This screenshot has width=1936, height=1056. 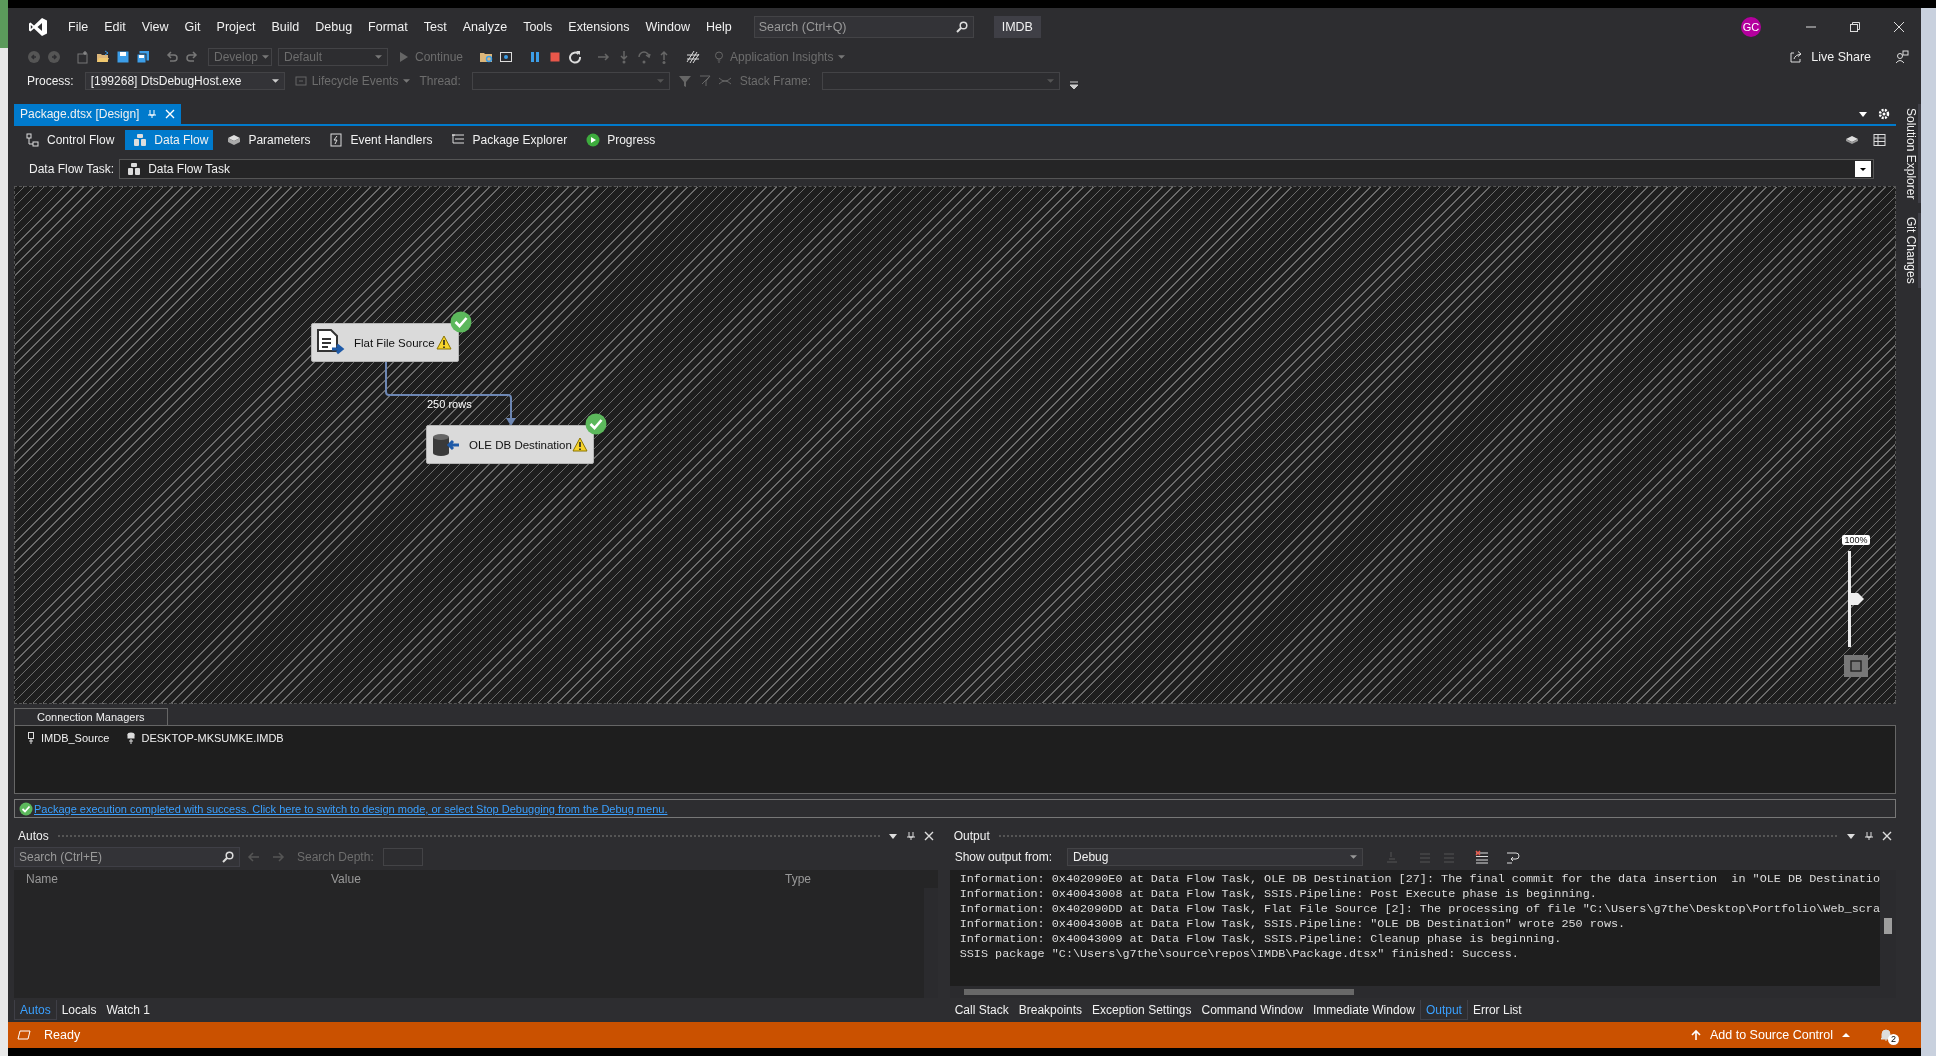 I want to click on panel-tab: Breakpoints, so click(x=1050, y=1010).